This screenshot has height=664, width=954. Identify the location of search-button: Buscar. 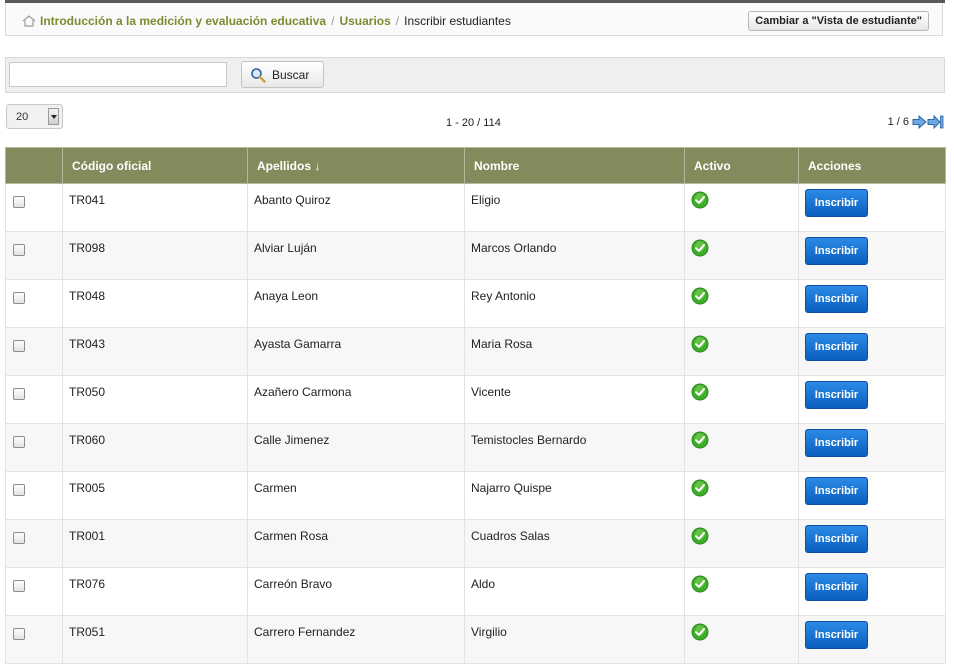
(282, 74).